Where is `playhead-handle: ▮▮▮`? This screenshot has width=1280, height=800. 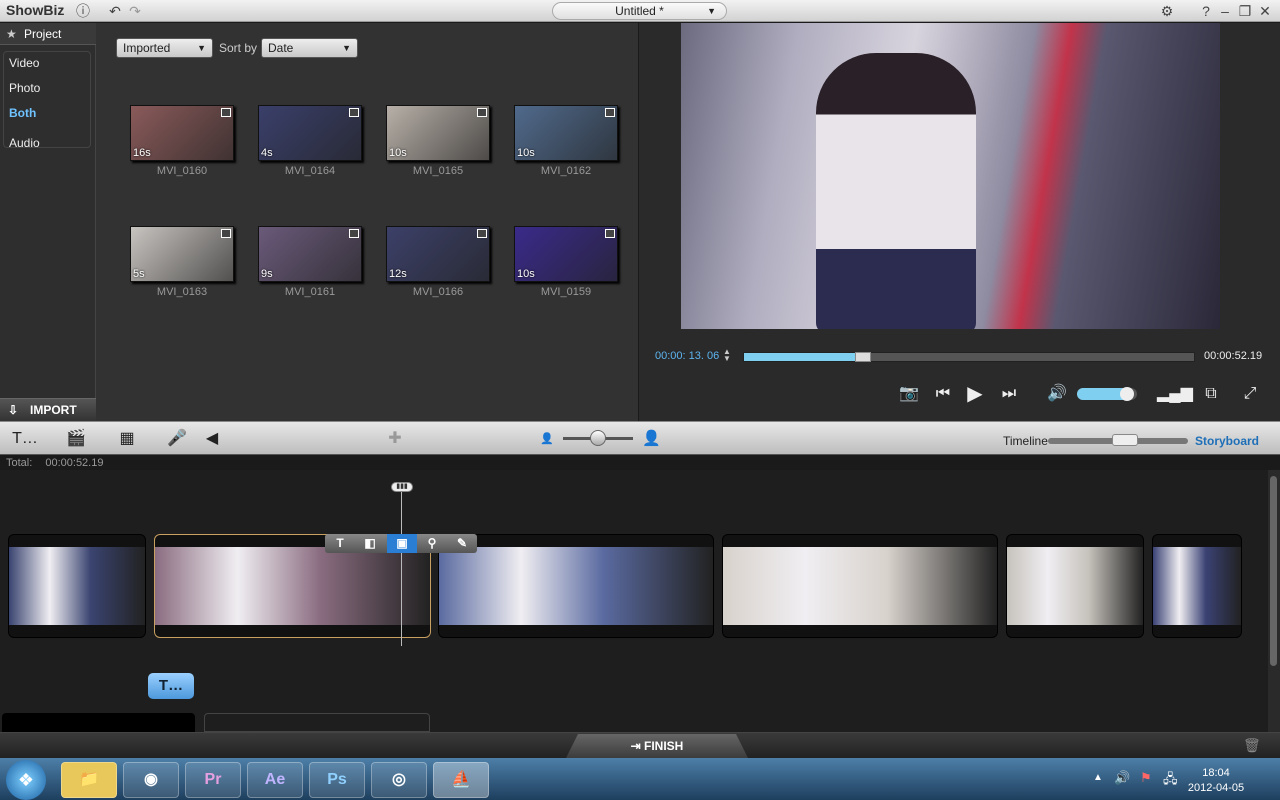
playhead-handle: ▮▮▮ is located at coordinates (402, 487).